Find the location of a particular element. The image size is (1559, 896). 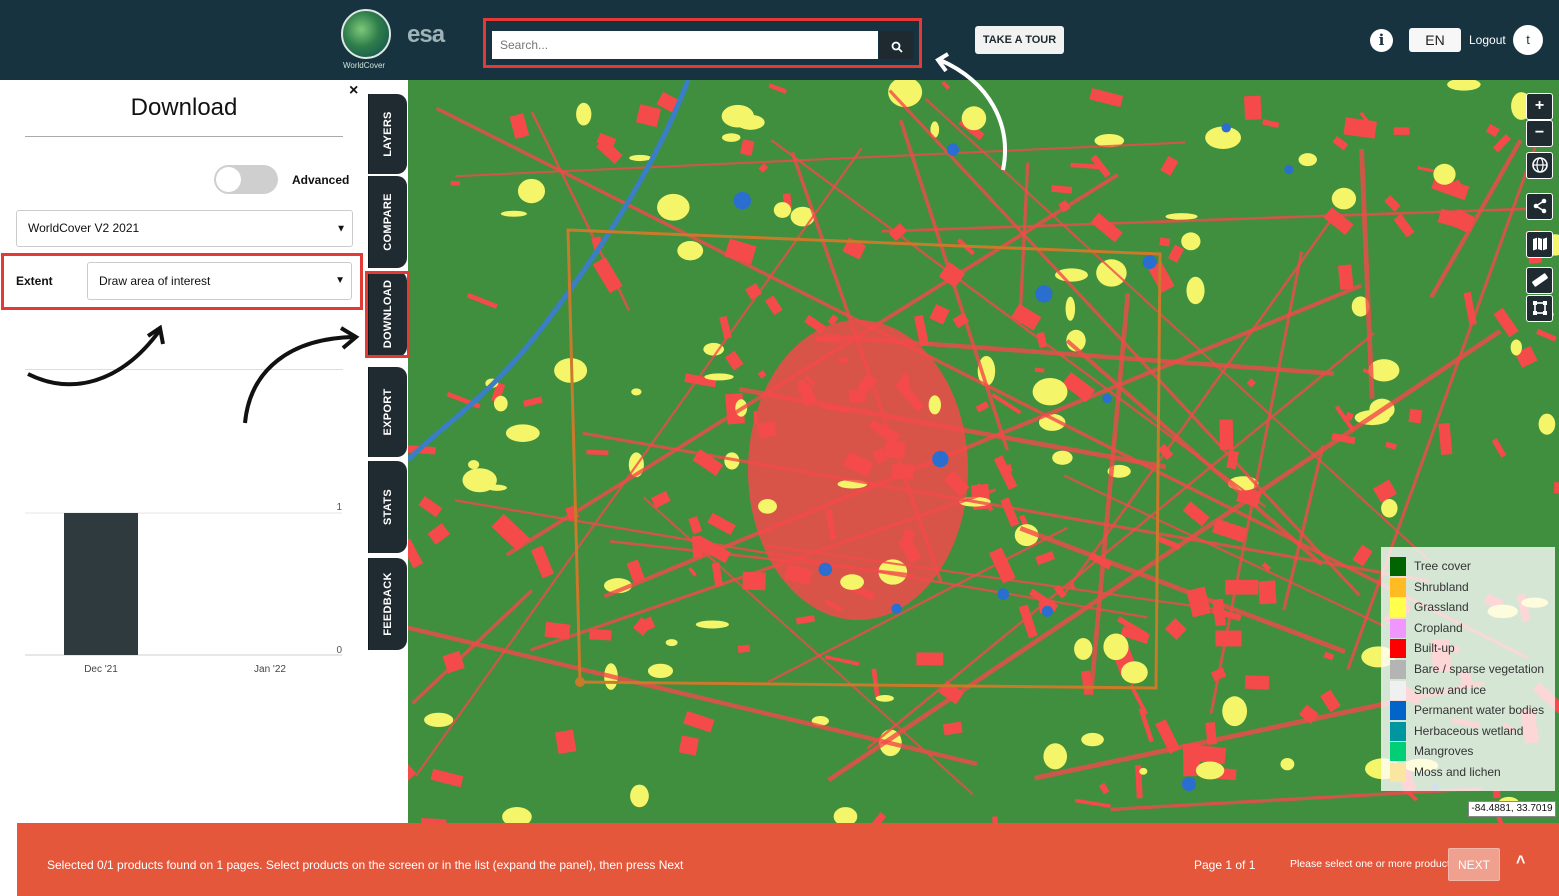

download-tab-highlight is located at coordinates (387, 314).